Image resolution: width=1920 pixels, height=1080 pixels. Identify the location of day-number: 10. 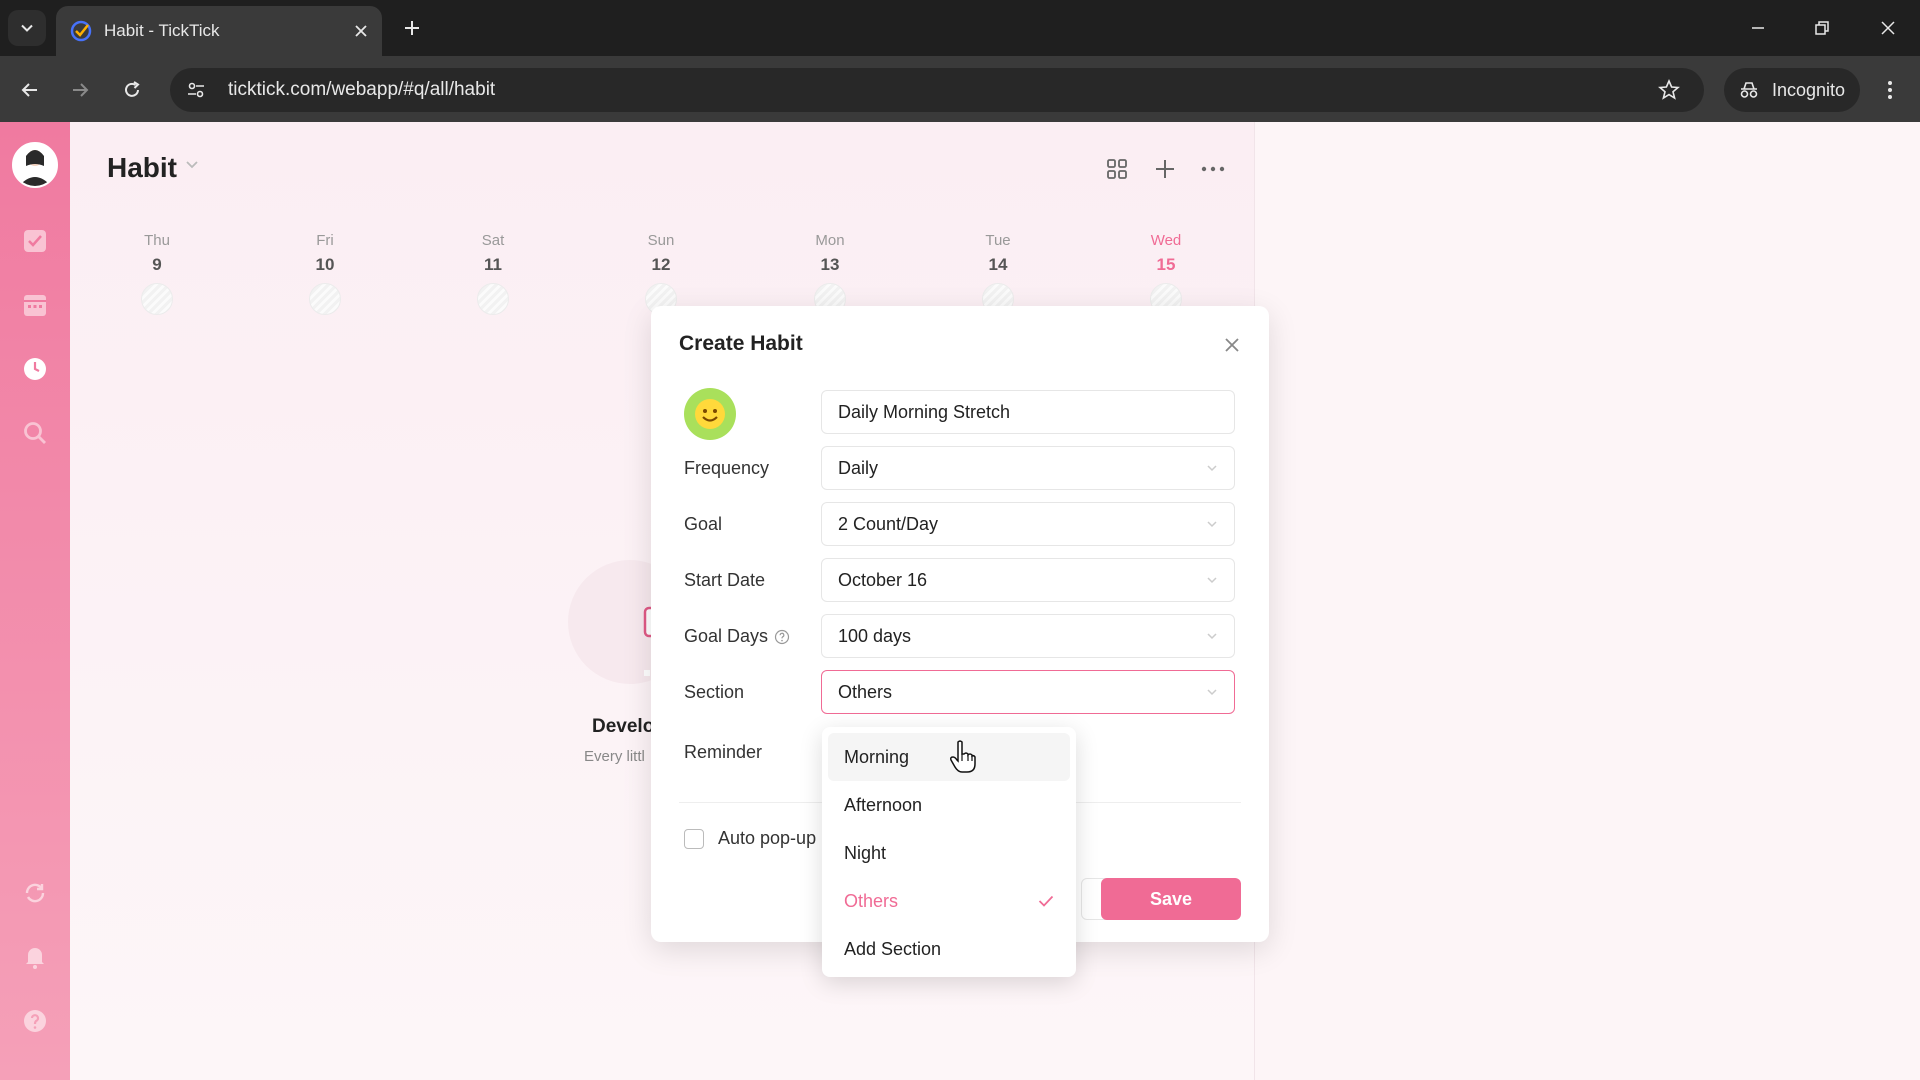
(325, 264).